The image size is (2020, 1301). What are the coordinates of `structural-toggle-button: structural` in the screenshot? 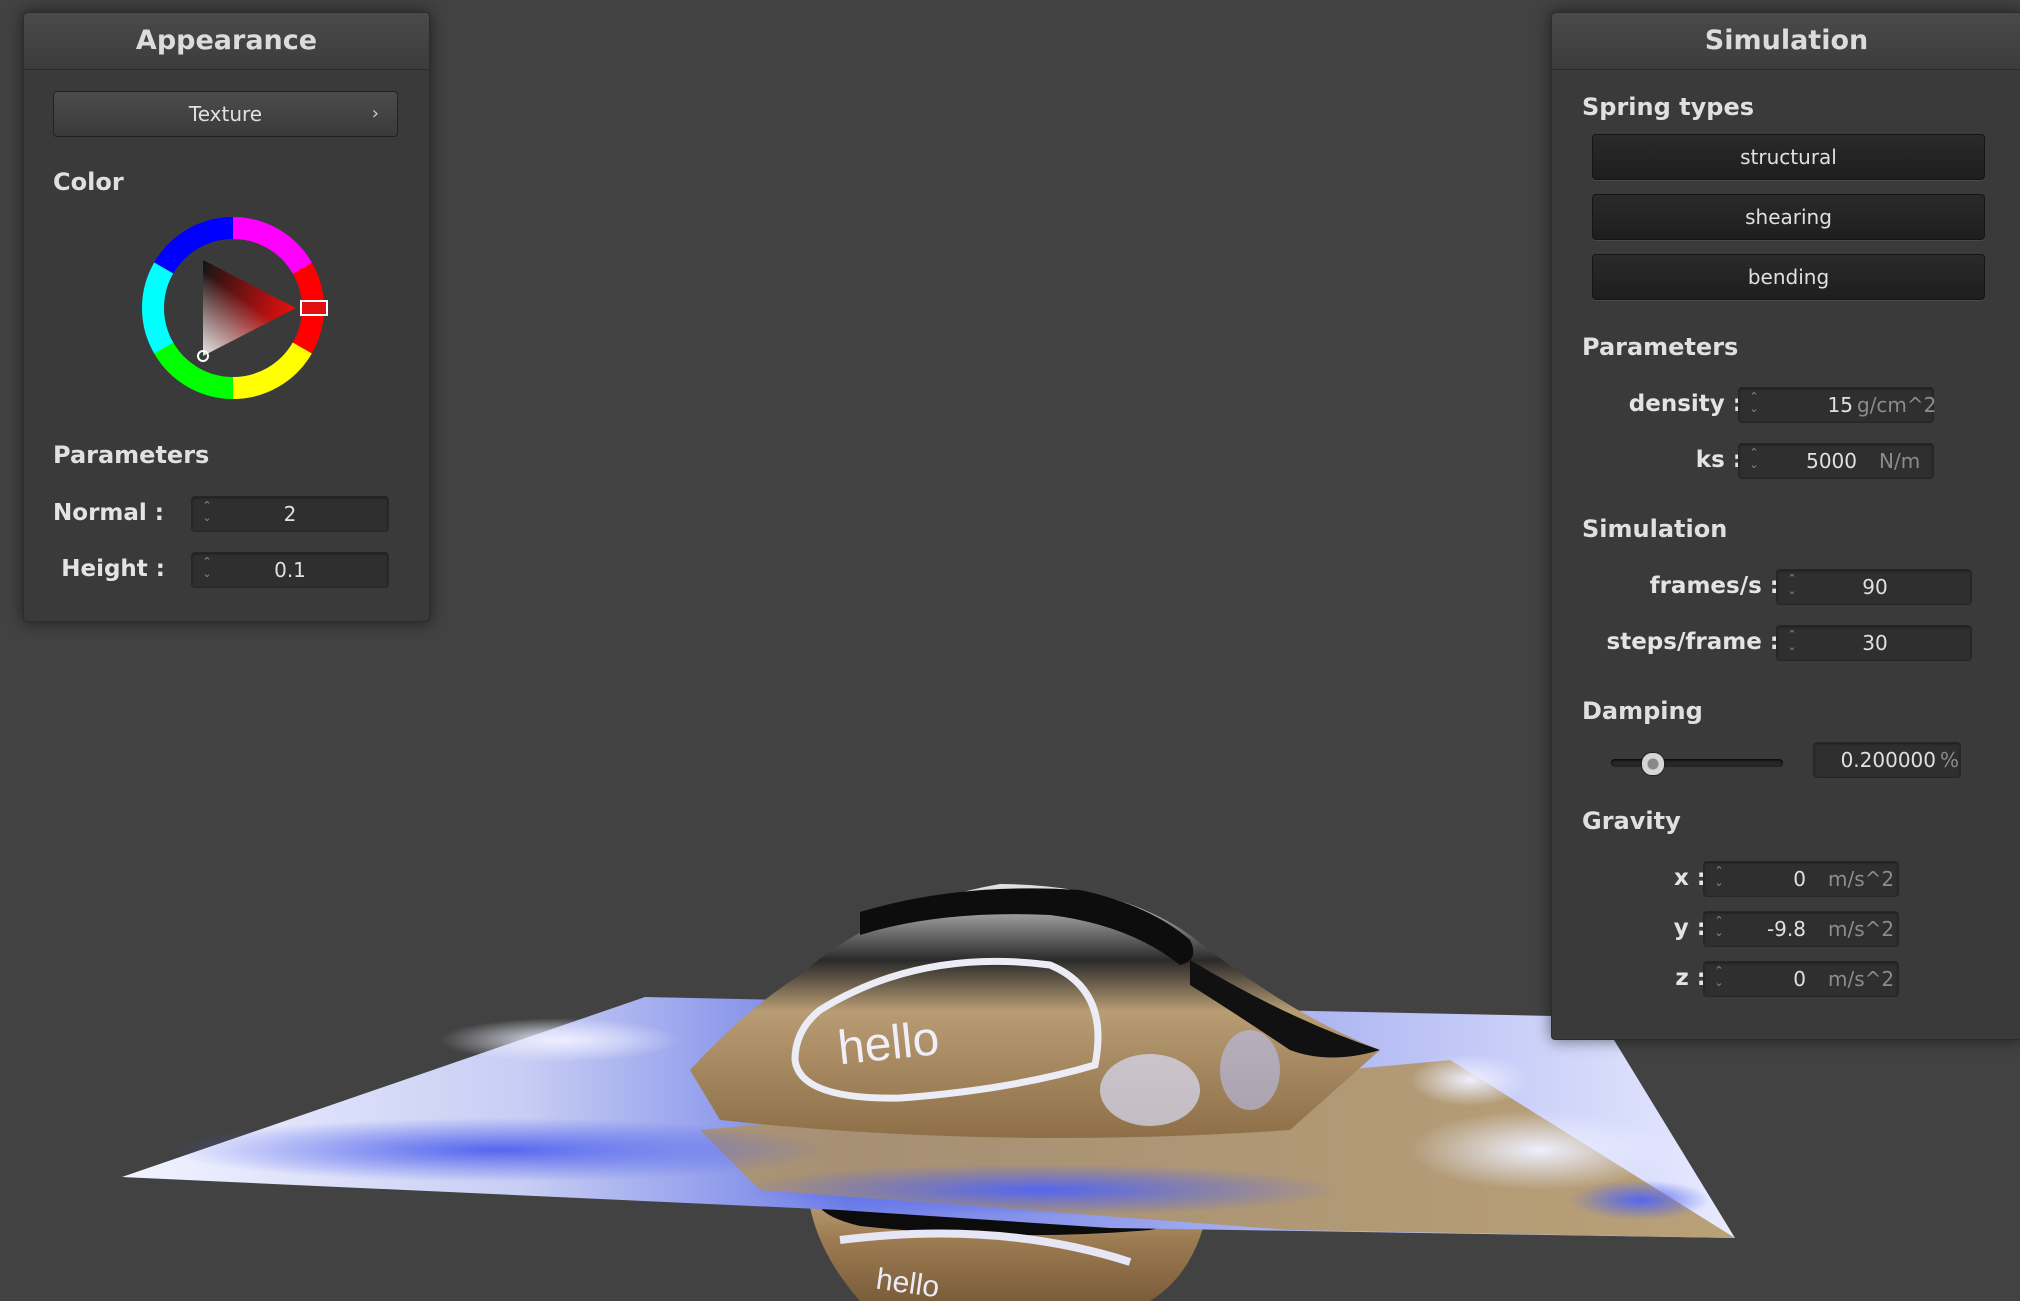 It's located at (1788, 157).